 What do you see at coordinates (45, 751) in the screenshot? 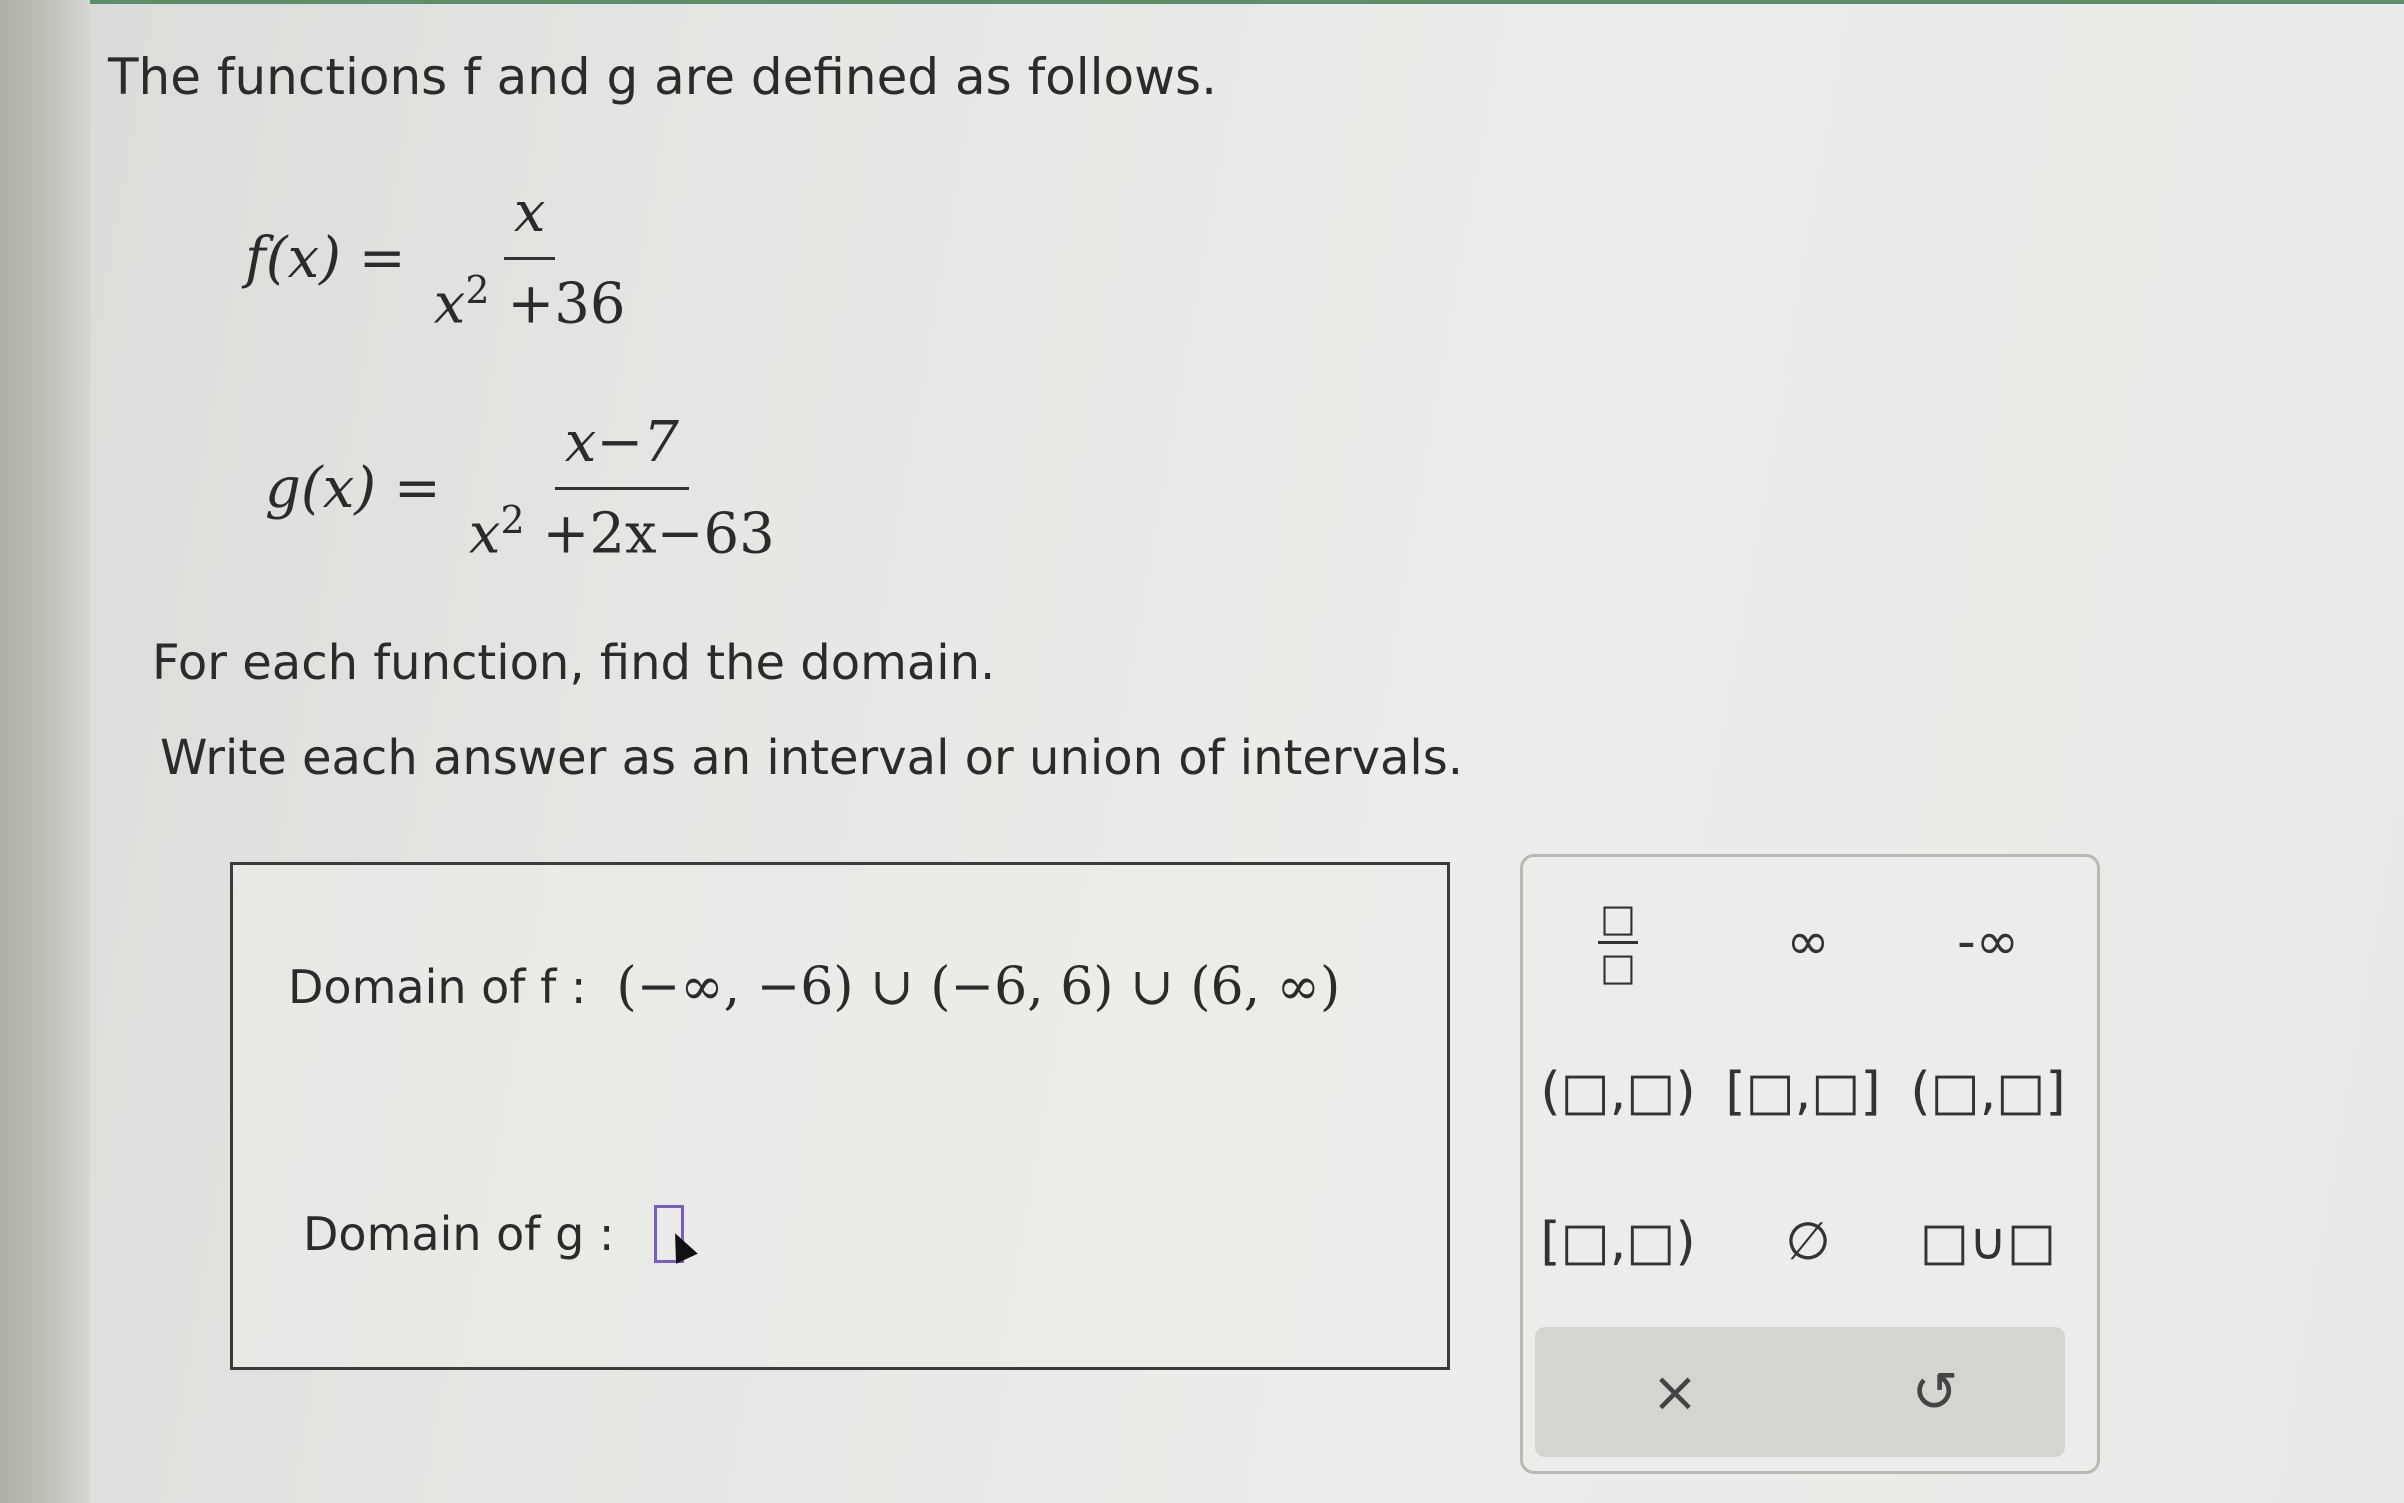
I see `screen-bezel` at bounding box center [45, 751].